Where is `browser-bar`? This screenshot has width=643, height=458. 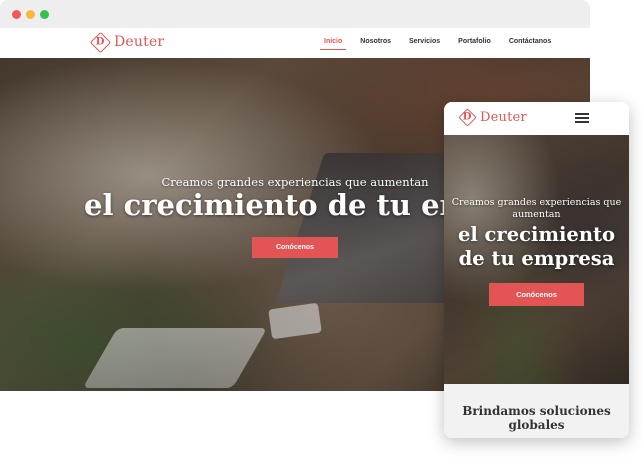
browser-bar is located at coordinates (295, 14).